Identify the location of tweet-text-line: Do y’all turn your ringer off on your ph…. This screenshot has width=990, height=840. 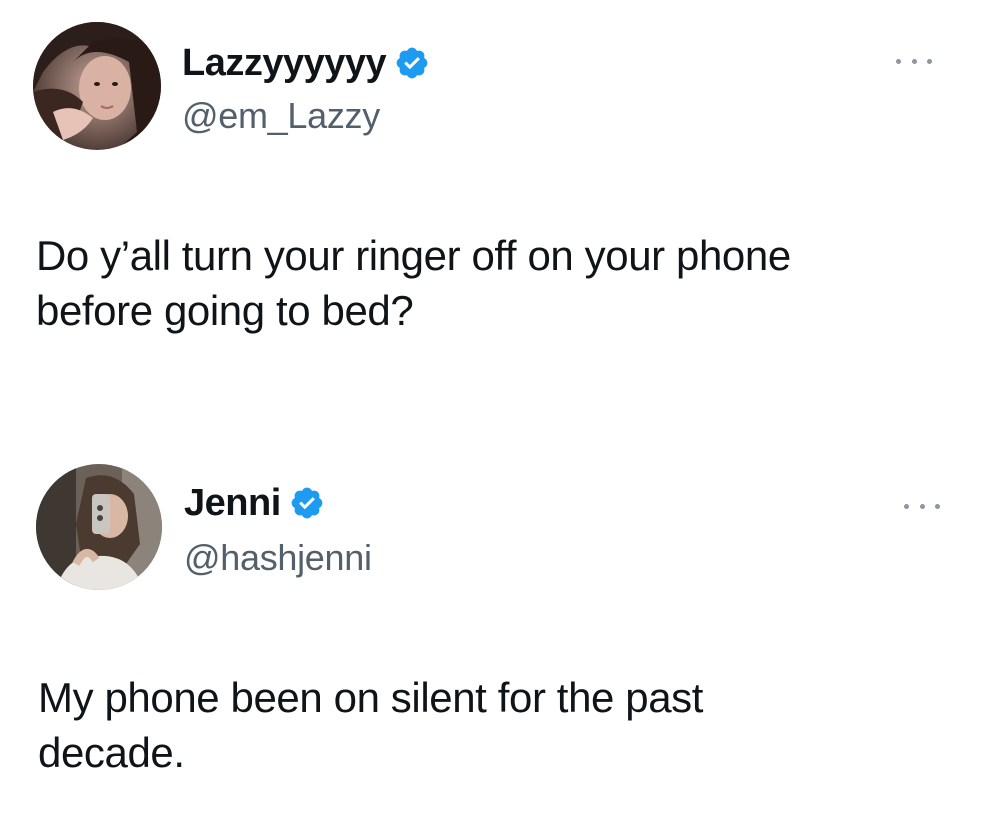
(413, 255).